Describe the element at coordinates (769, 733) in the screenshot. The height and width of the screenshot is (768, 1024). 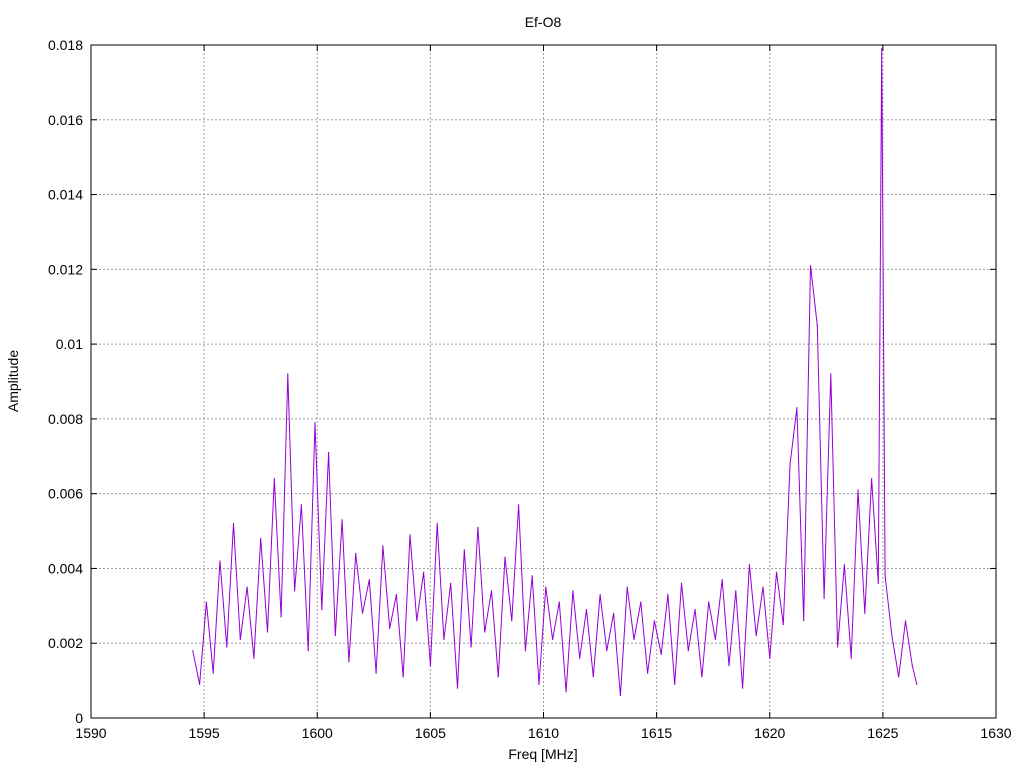
I see `x-tick-label: 1620` at that location.